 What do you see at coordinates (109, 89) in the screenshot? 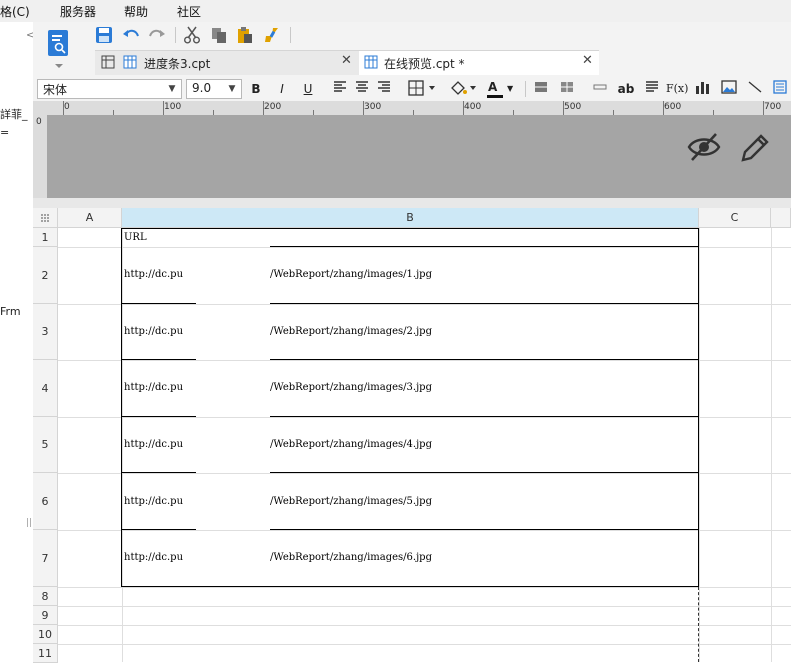
I see `font-family-select: 宋体 ▼` at bounding box center [109, 89].